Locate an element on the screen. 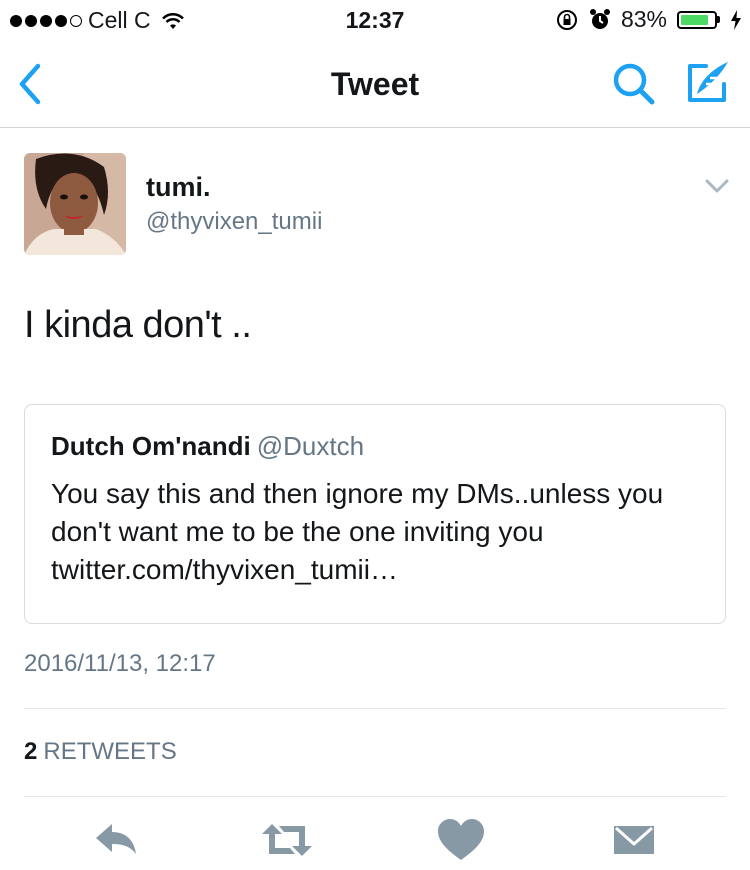  nav-bar: Tweet is located at coordinates (375, 84).